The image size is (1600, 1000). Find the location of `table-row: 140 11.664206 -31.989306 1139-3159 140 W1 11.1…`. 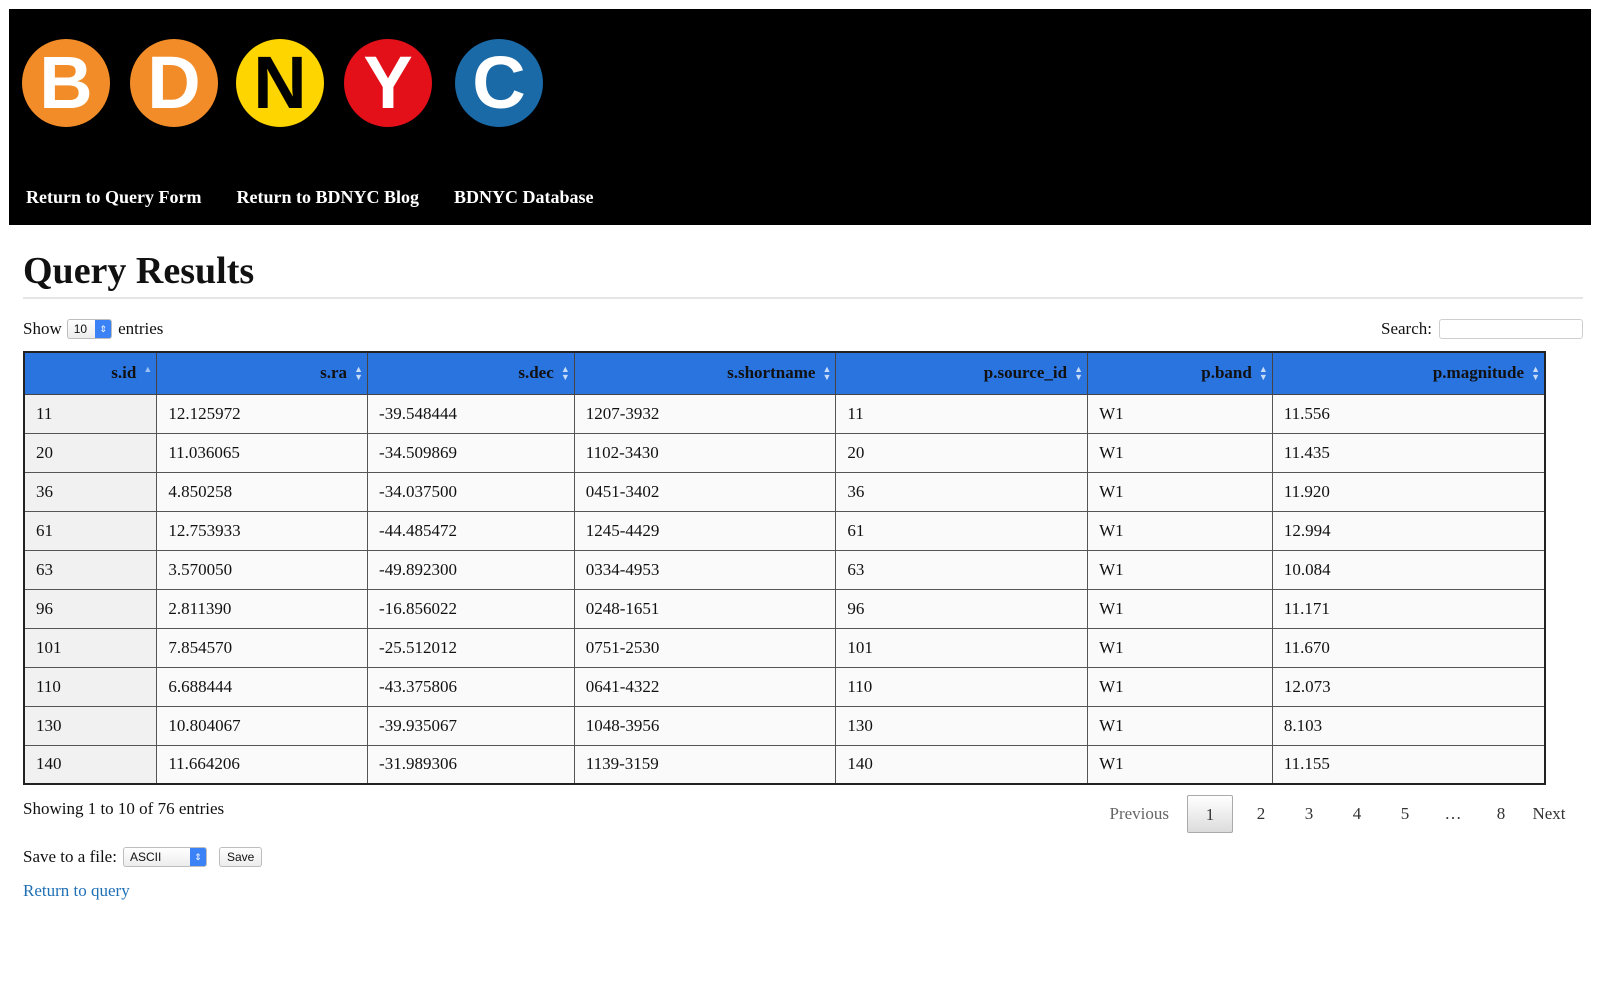

table-row: 140 11.664206 -31.989306 1139-3159 140 W1 11.1… is located at coordinates (784, 764).